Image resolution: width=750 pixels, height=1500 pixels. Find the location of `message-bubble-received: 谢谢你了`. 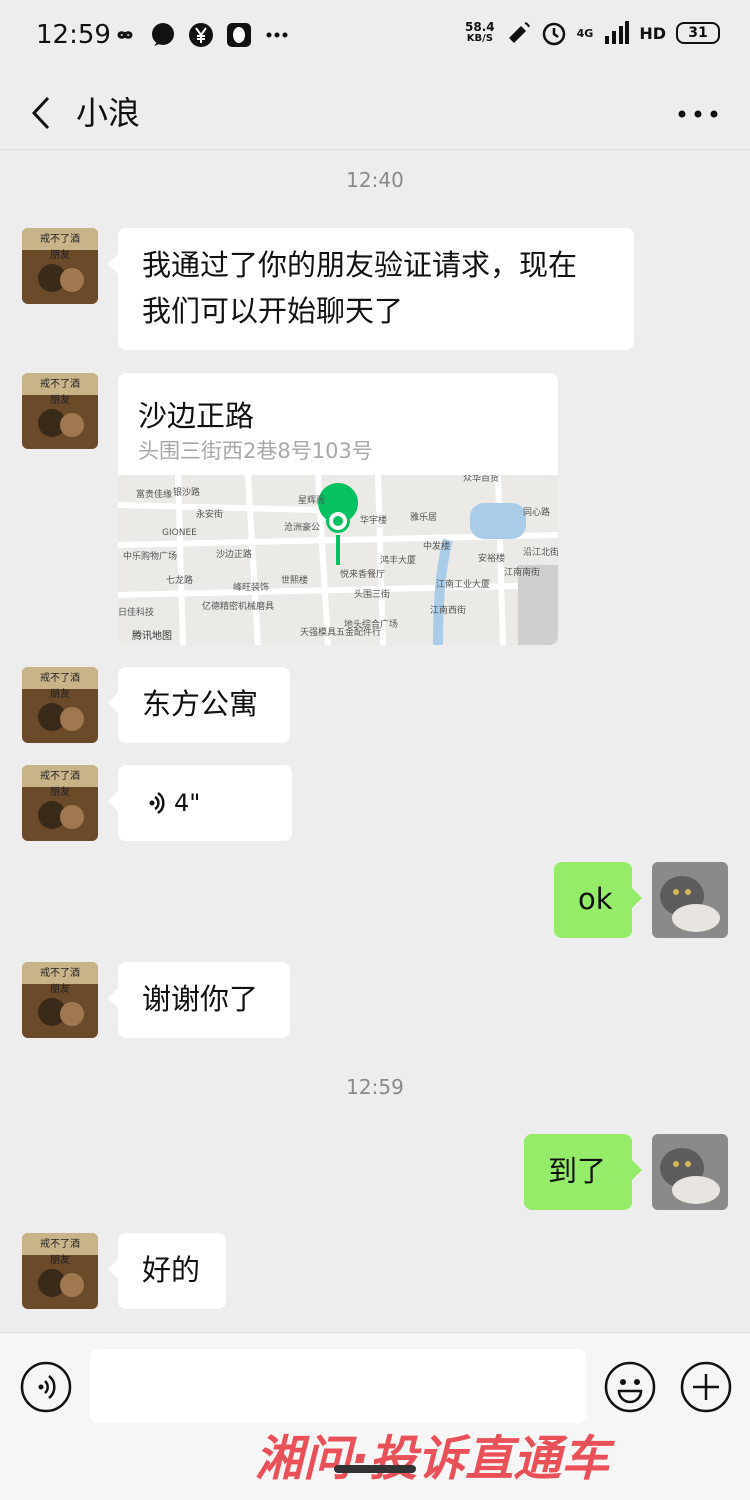

message-bubble-received: 谢谢你了 is located at coordinates (199, 1000).